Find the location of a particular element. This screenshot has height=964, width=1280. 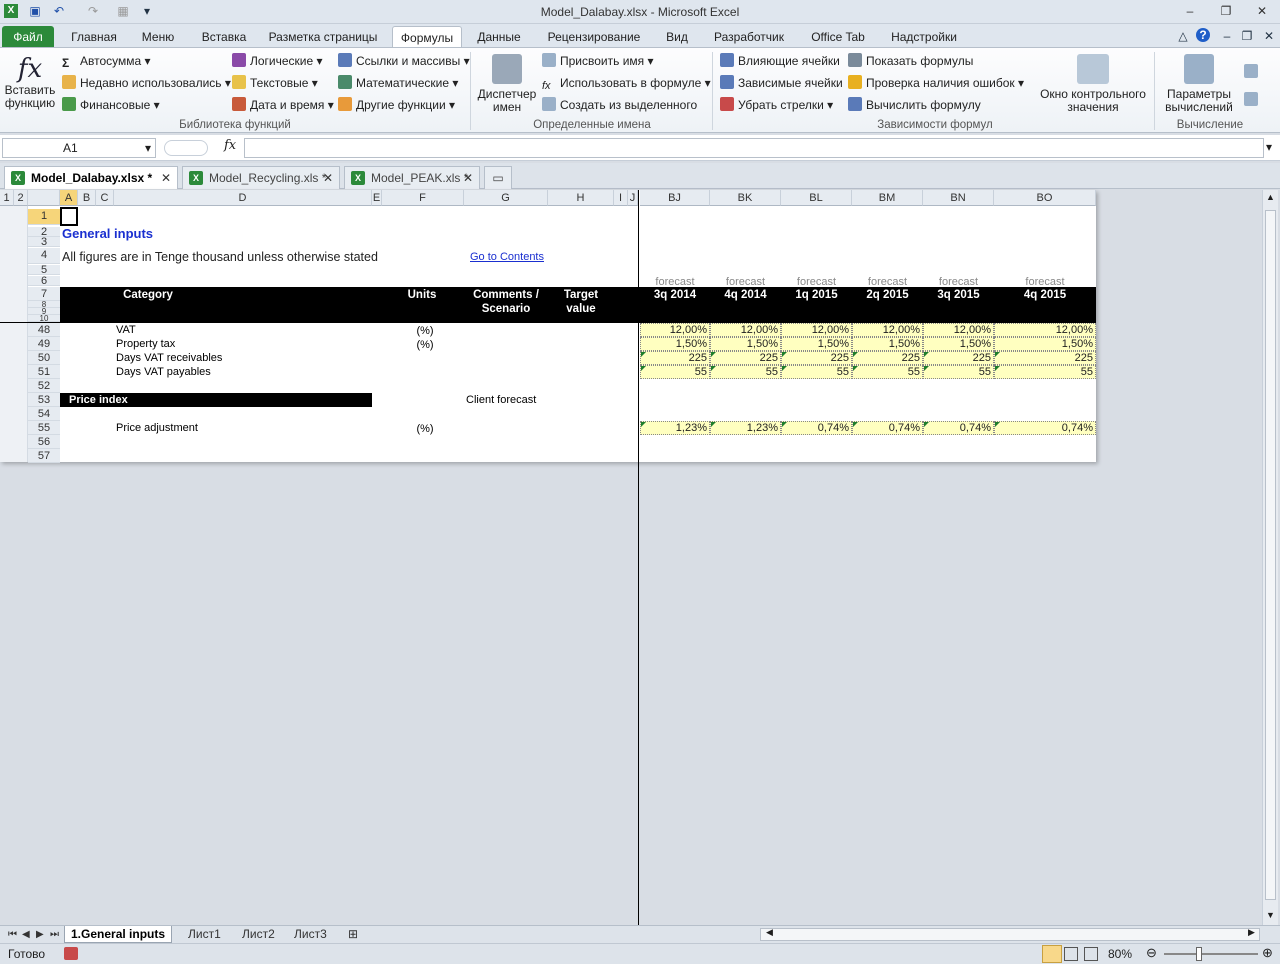

vertical-scrollbar: ▲ ▼ is located at coordinates (1270, 557).